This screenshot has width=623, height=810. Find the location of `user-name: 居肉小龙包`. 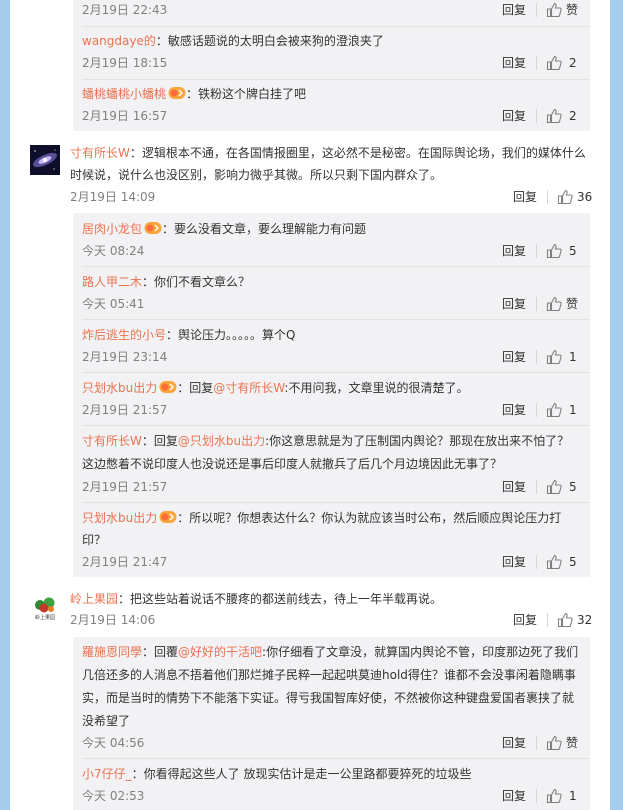

user-name: 居肉小龙包 is located at coordinates (112, 229).